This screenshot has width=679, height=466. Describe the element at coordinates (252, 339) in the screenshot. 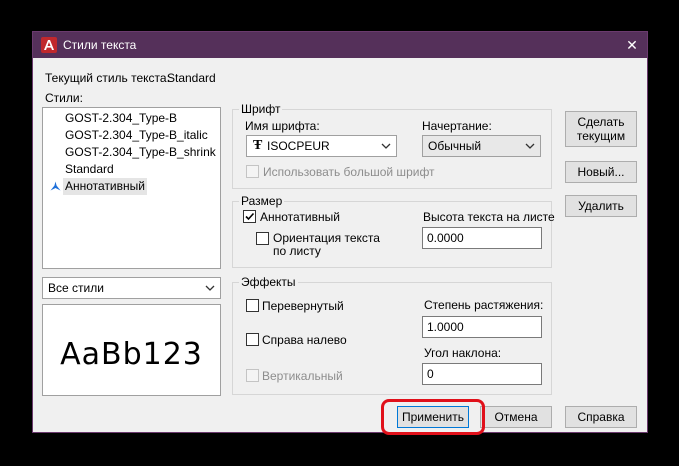

I see `backwards-checkbox` at that location.